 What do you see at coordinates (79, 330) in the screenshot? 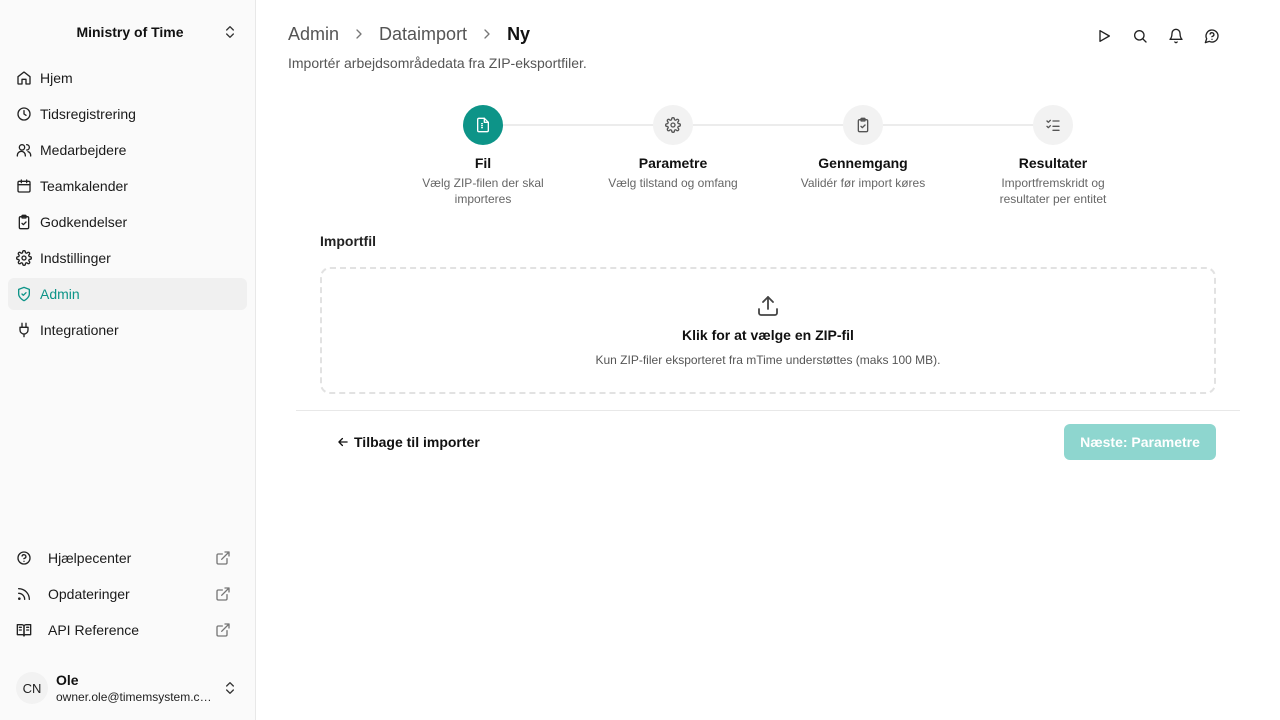
I see `sidebar-item-label: Integrationer` at bounding box center [79, 330].